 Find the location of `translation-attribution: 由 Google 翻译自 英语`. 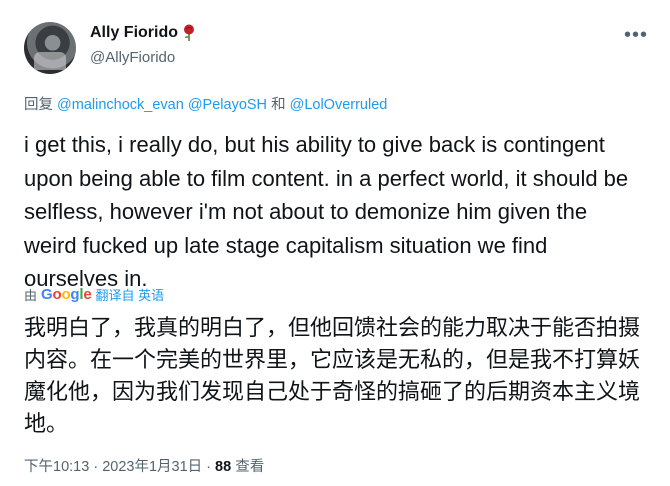

translation-attribution: 由 Google 翻译自 英语 is located at coordinates (94, 294).